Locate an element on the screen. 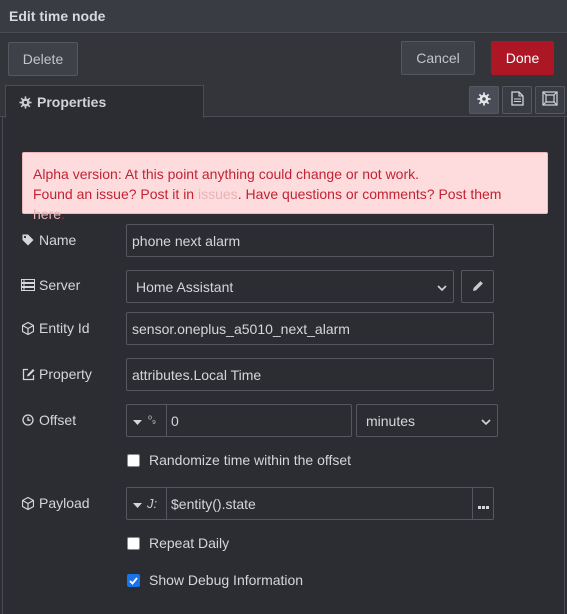 This screenshot has height=614, width=567. show-debug-row: Show Debug Information is located at coordinates (215, 580).